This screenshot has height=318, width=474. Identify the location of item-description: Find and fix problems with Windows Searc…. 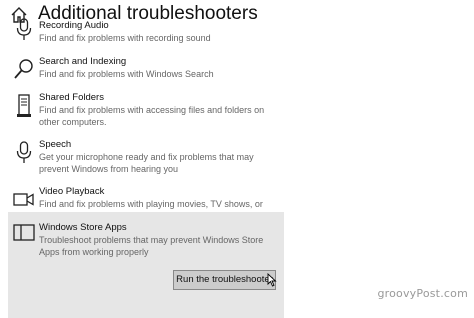
(126, 74).